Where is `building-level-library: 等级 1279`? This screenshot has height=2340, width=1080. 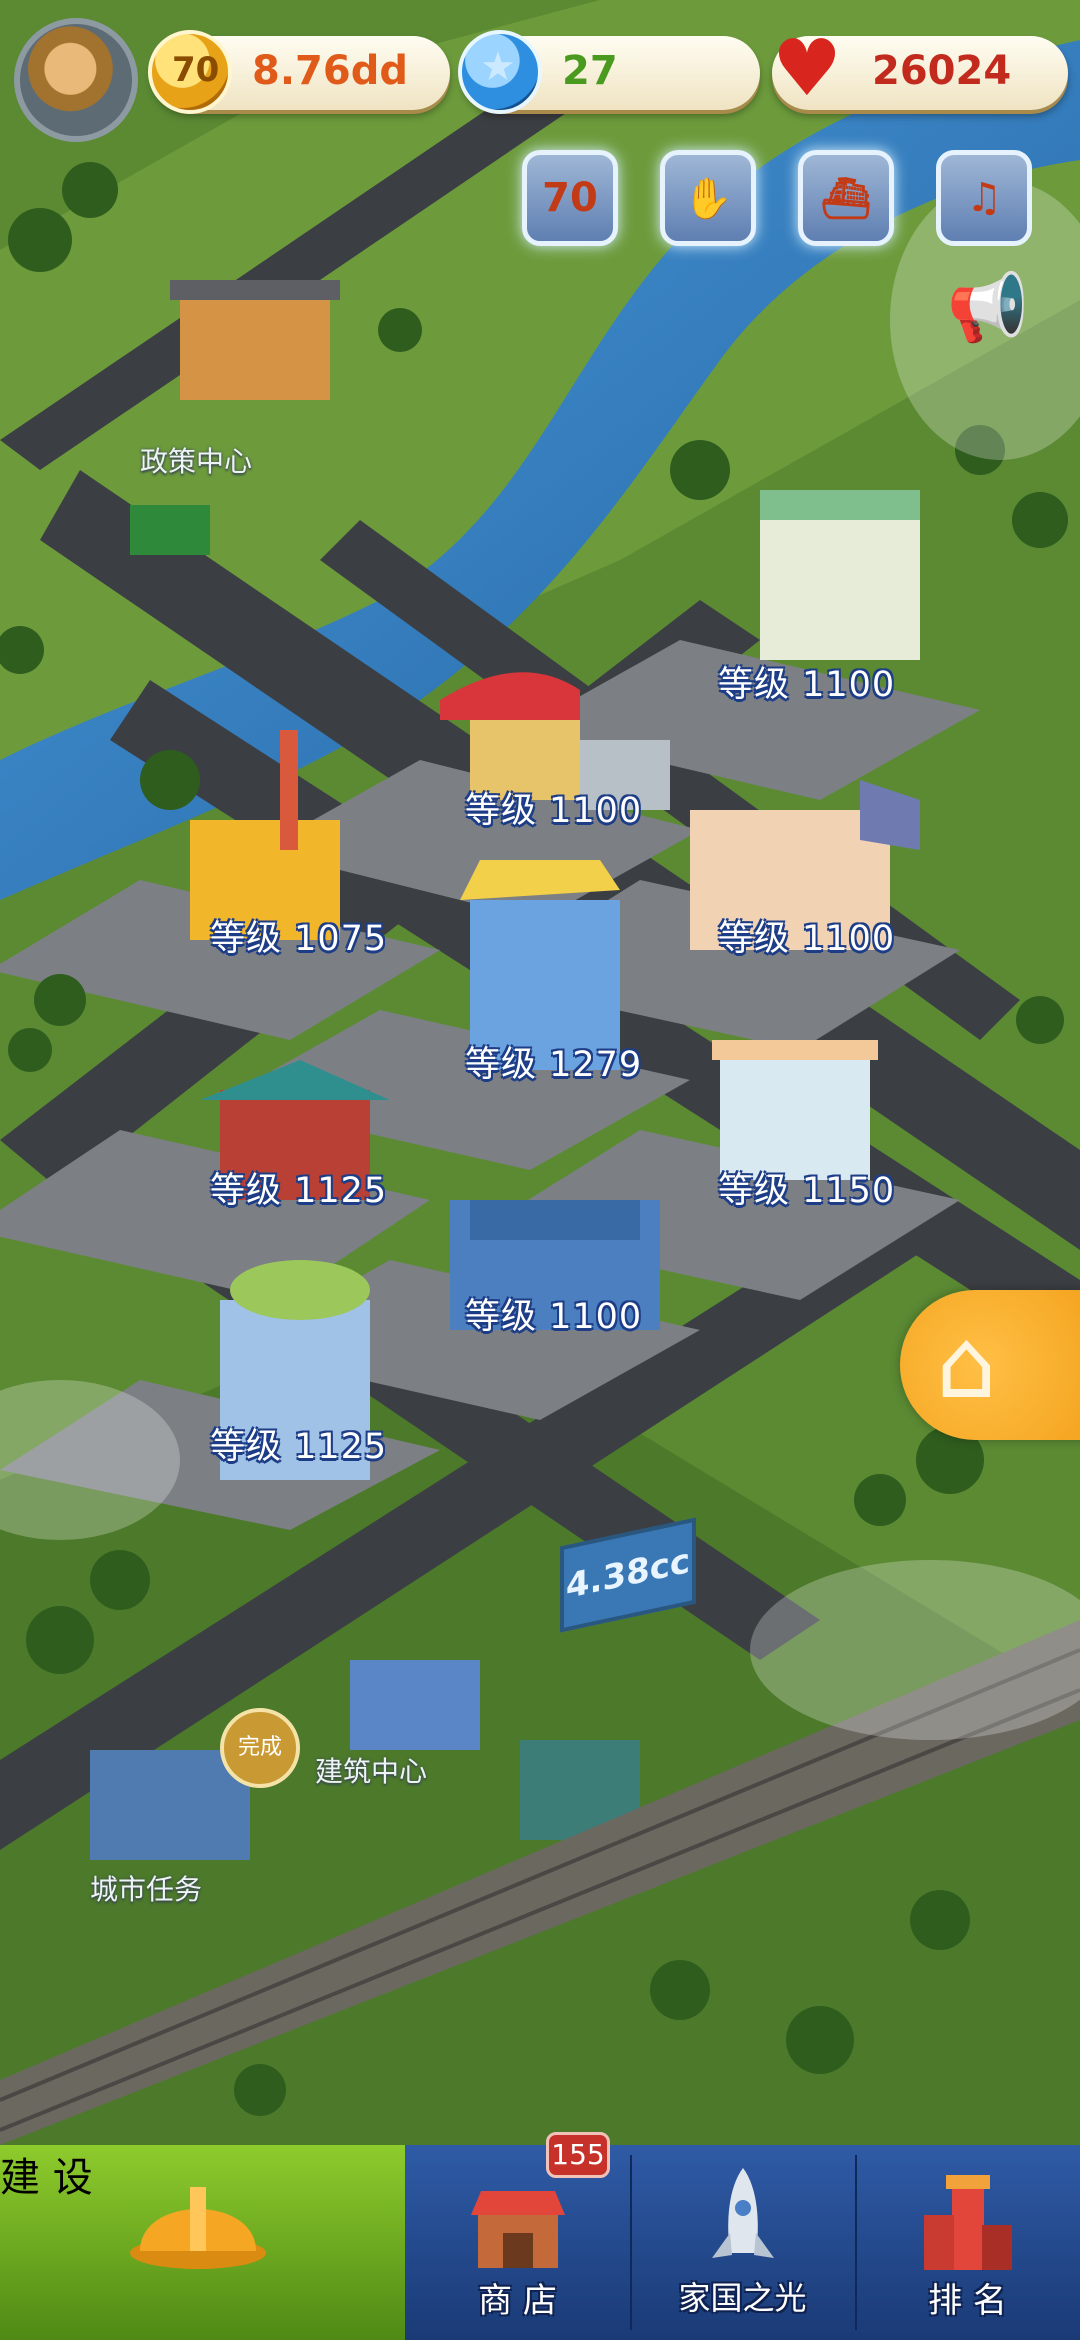
building-level-library: 等级 1279 is located at coordinates (553, 1061).